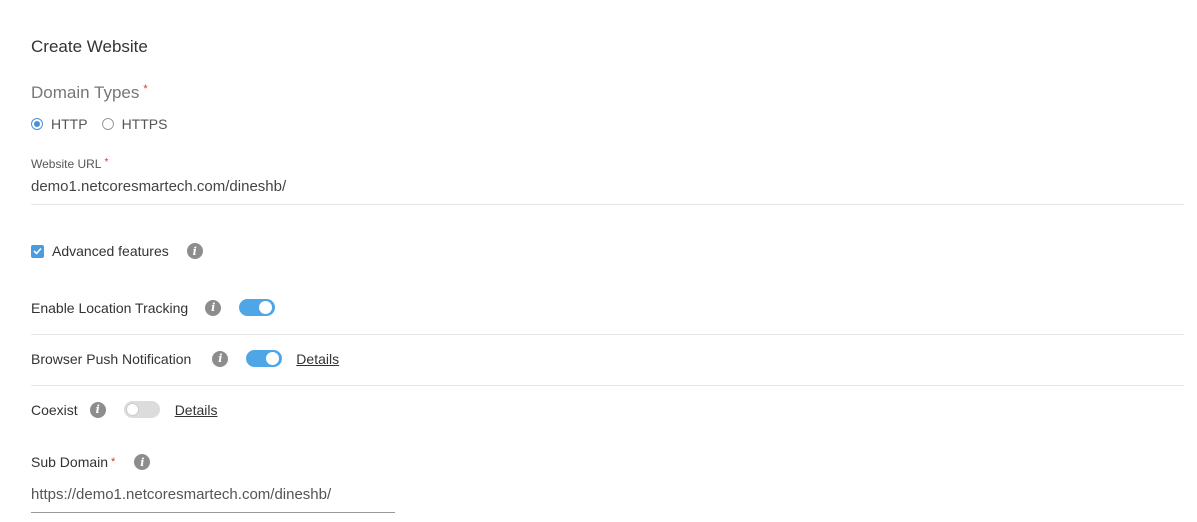 This screenshot has width=1197, height=522. Describe the element at coordinates (70, 462) in the screenshot. I see `sub-domain-label: Sub Domain` at that location.